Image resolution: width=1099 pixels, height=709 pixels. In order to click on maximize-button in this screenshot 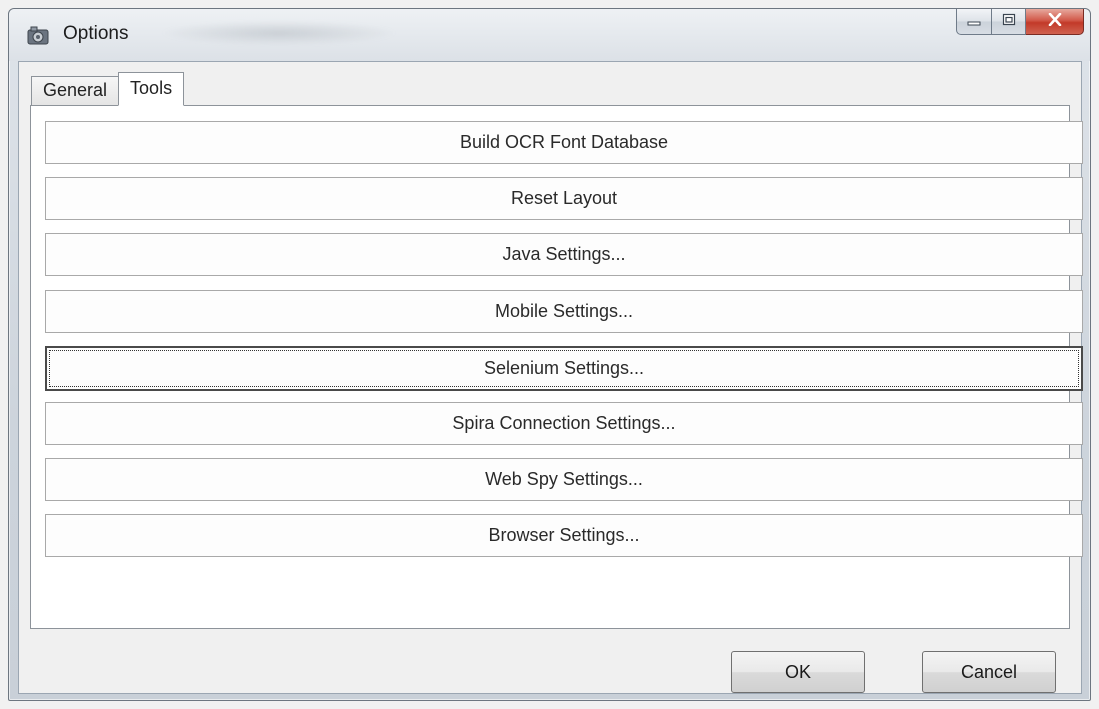, I will do `click(1009, 22)`.